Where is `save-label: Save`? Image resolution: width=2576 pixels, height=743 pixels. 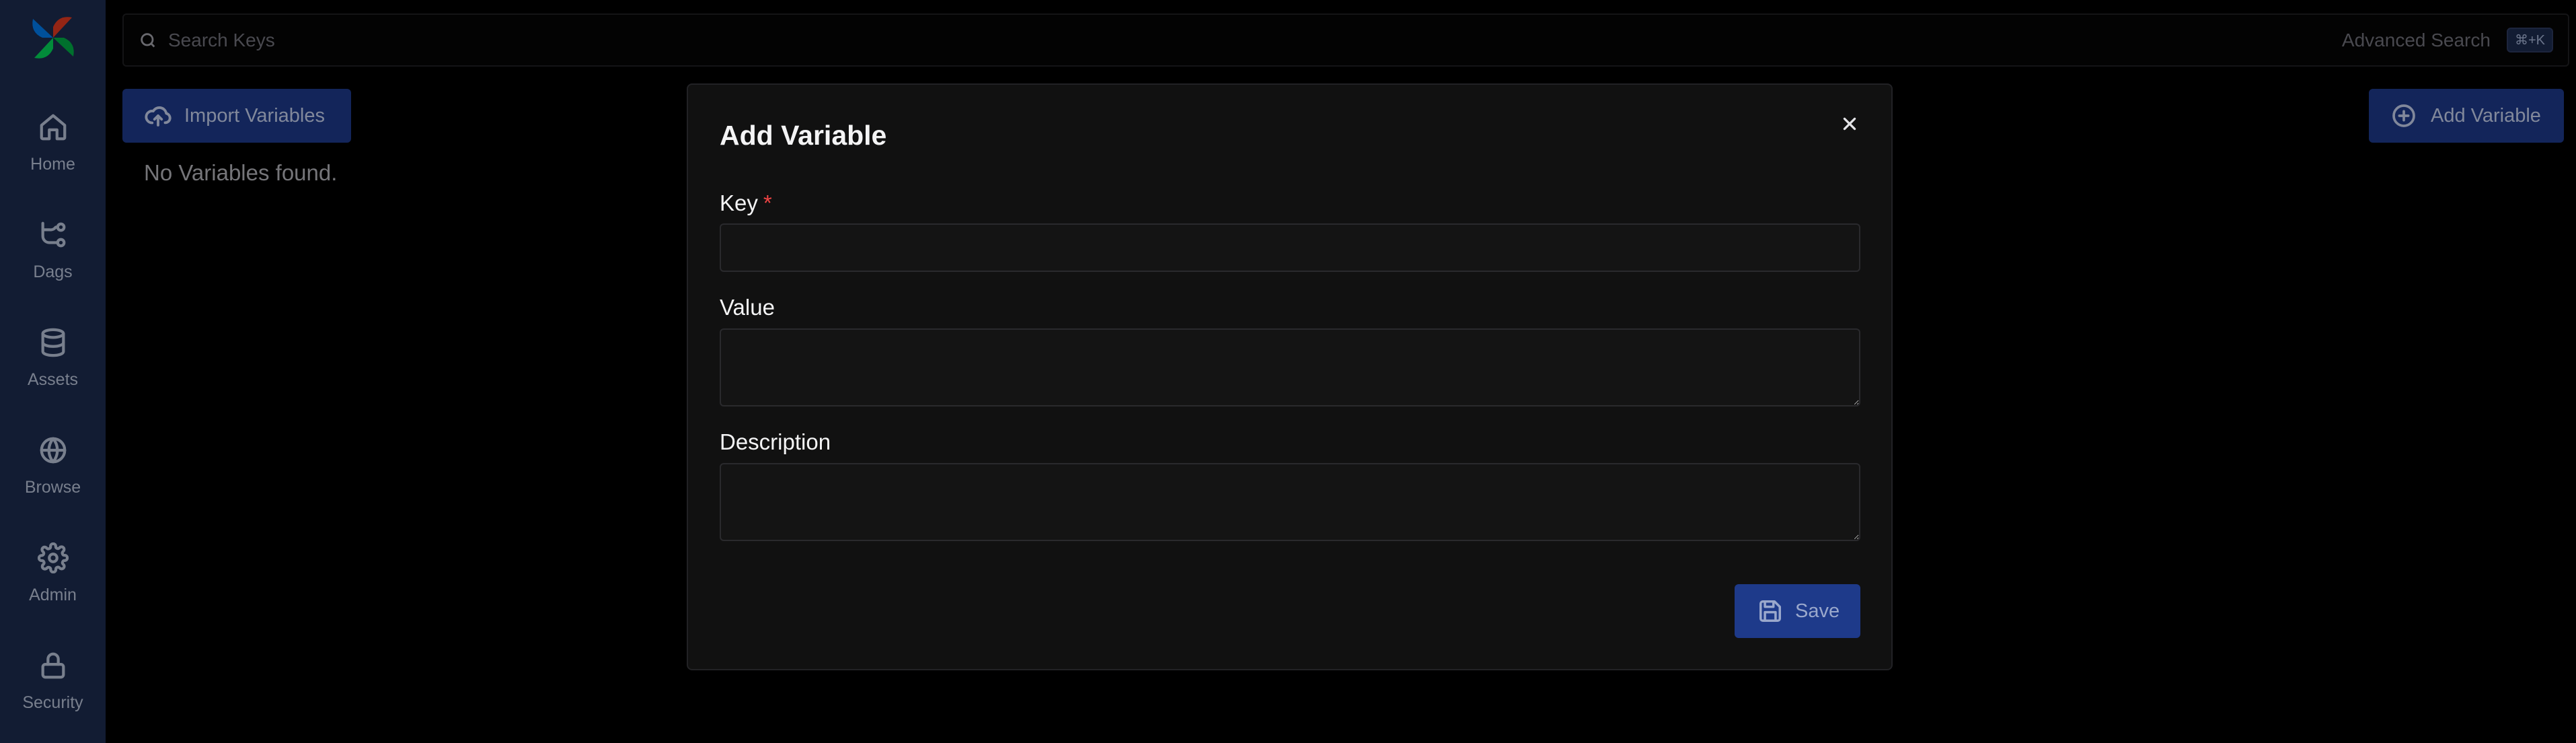
save-label: Save is located at coordinates (1817, 611).